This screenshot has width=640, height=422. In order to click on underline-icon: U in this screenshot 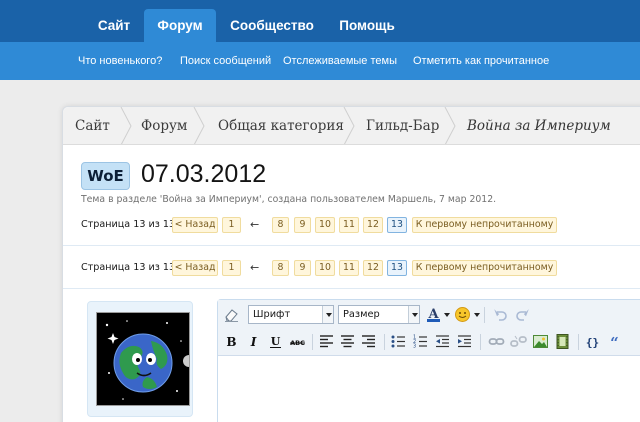, I will do `click(275, 341)`.